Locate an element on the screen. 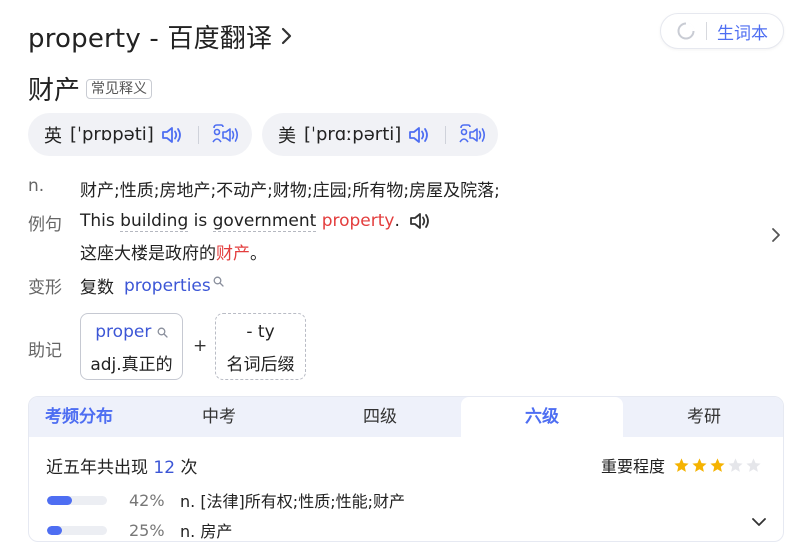  stats-prefix: 近五年共出现 is located at coordinates (97, 468).